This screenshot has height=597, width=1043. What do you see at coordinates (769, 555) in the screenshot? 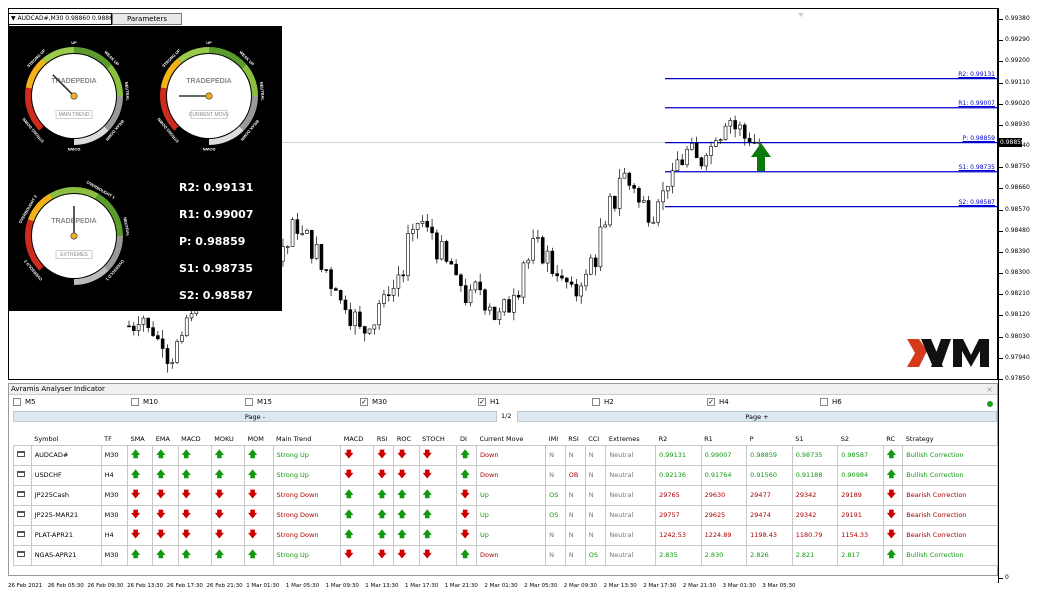
I see `p-cell: 2.826` at bounding box center [769, 555].